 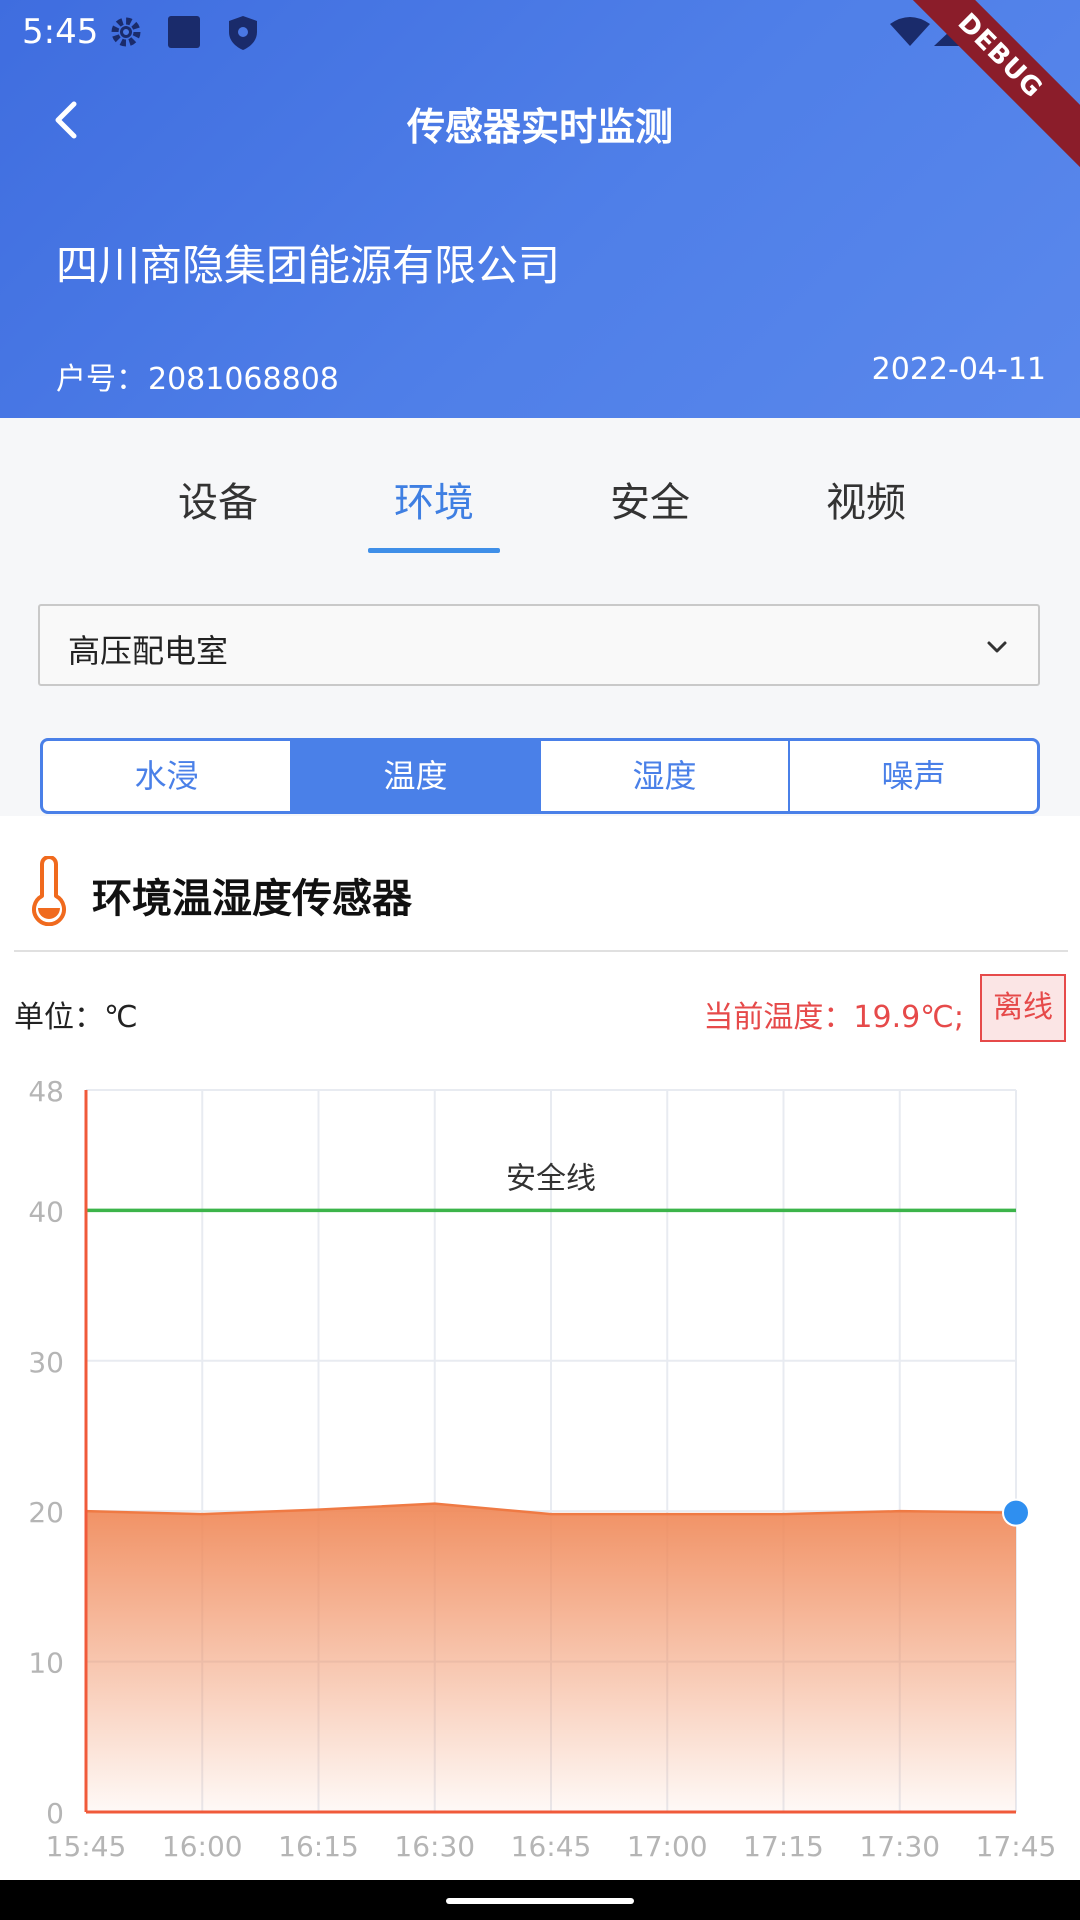 I want to click on chevron-down-icon, so click(x=997, y=647).